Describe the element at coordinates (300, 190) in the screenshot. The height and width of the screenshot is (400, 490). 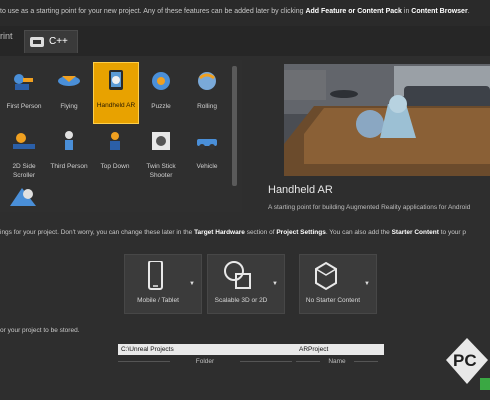
I see `template-title: Handheld AR` at that location.